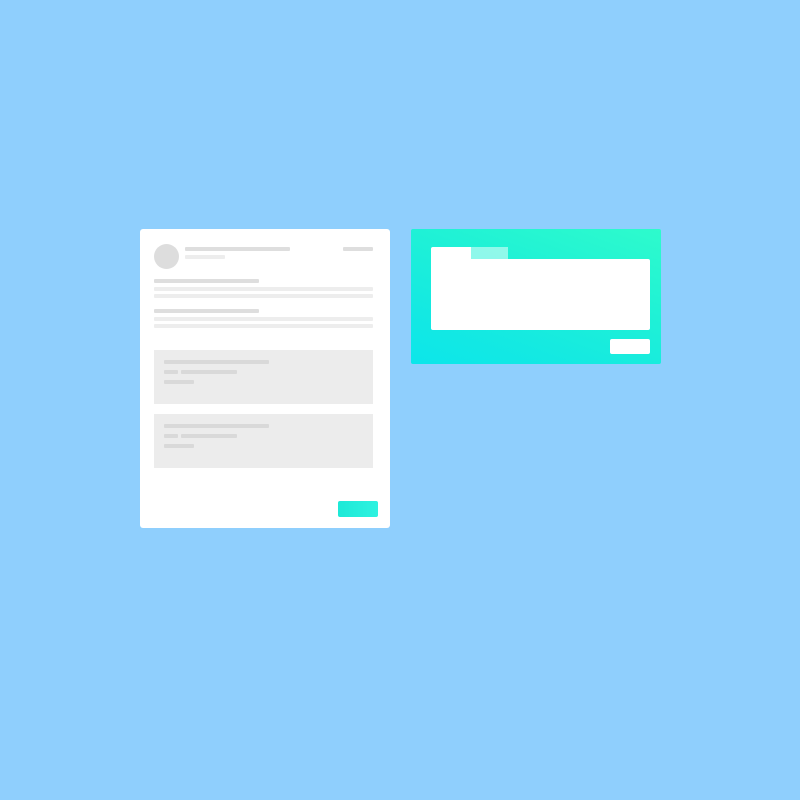 Image resolution: width=800 pixels, height=800 pixels. Describe the element at coordinates (237, 249) in the screenshot. I see `sender-name-placeholder` at that location.